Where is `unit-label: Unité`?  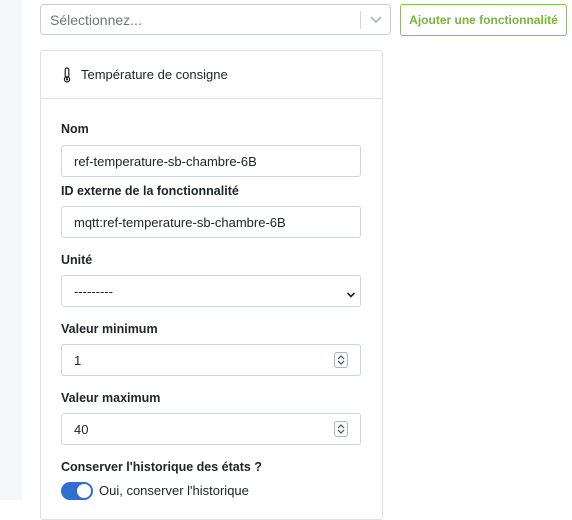
unit-label: Unité is located at coordinates (77, 260).